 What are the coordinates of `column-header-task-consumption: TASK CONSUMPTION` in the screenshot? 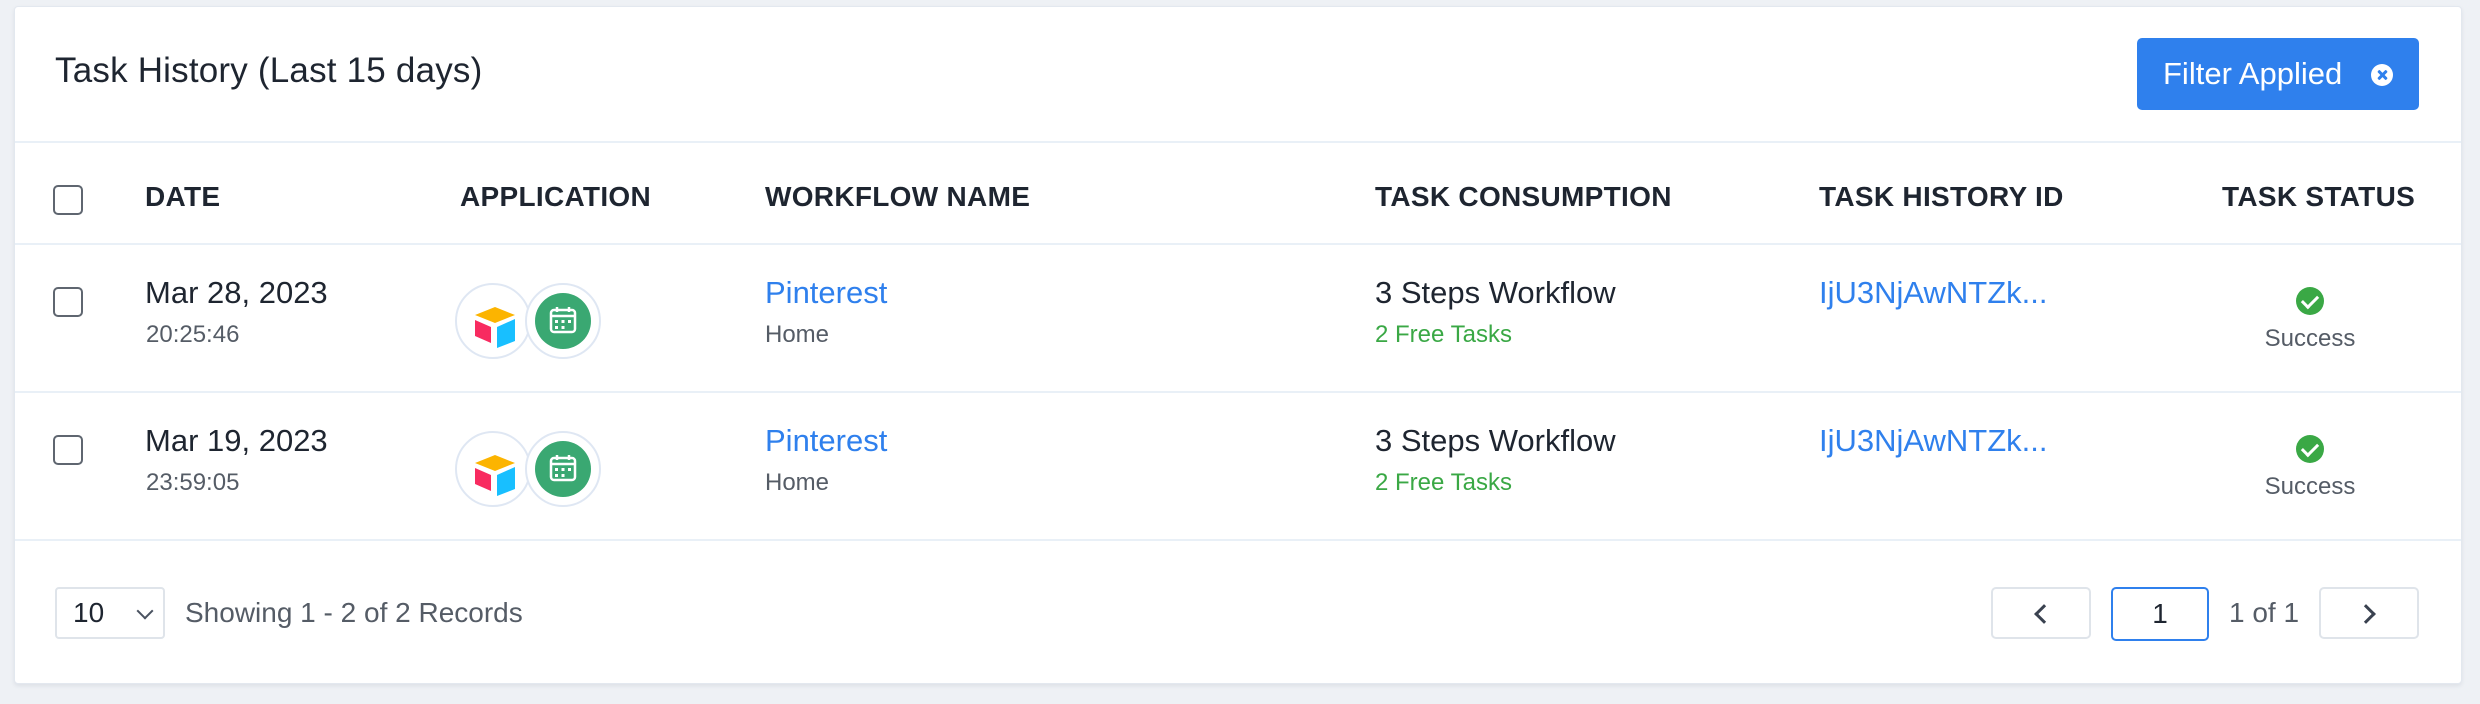 It's located at (1523, 196).